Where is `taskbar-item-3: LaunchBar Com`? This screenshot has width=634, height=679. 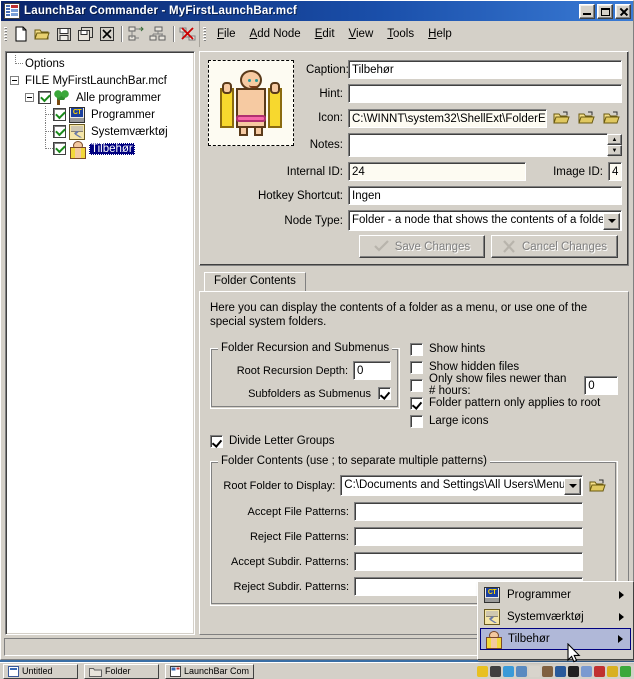 taskbar-item-3: LaunchBar Com is located at coordinates (210, 671).